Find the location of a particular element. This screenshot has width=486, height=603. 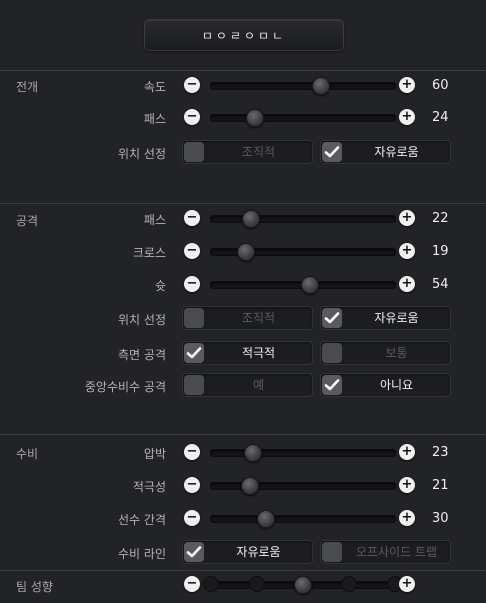

attack-passing-value: 22 is located at coordinates (440, 218).